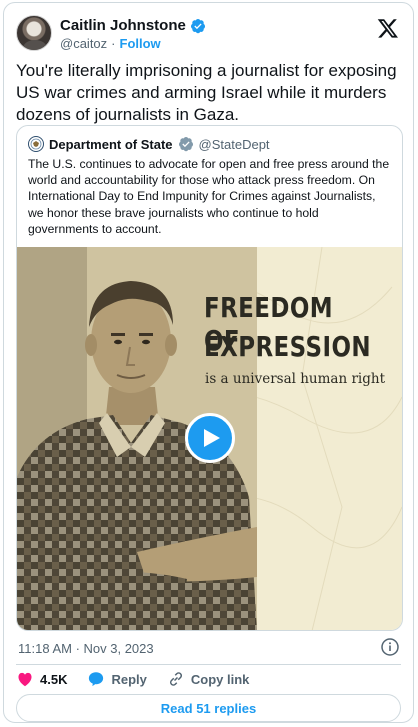 Image resolution: width=418 pixels, height=727 pixels. I want to click on play-icon, so click(211, 438).